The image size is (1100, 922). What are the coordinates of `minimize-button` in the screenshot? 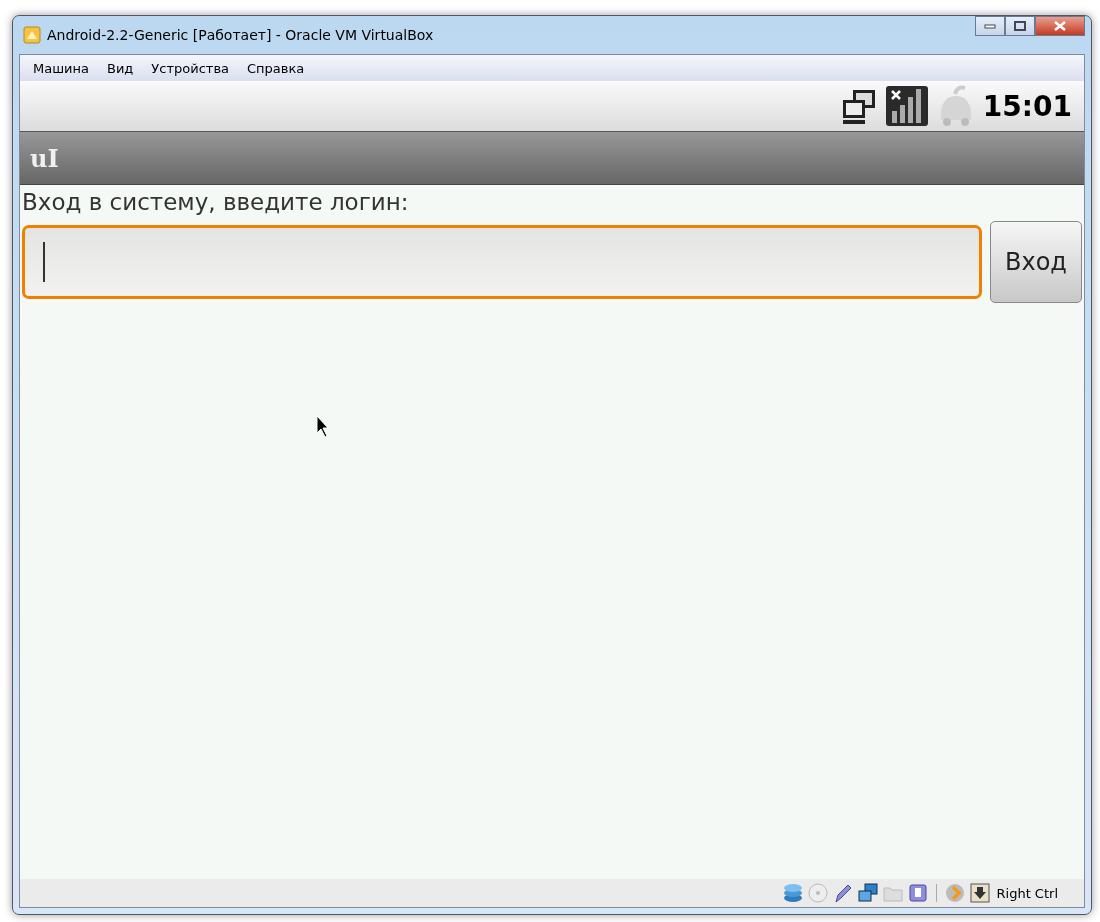 It's located at (990, 26).